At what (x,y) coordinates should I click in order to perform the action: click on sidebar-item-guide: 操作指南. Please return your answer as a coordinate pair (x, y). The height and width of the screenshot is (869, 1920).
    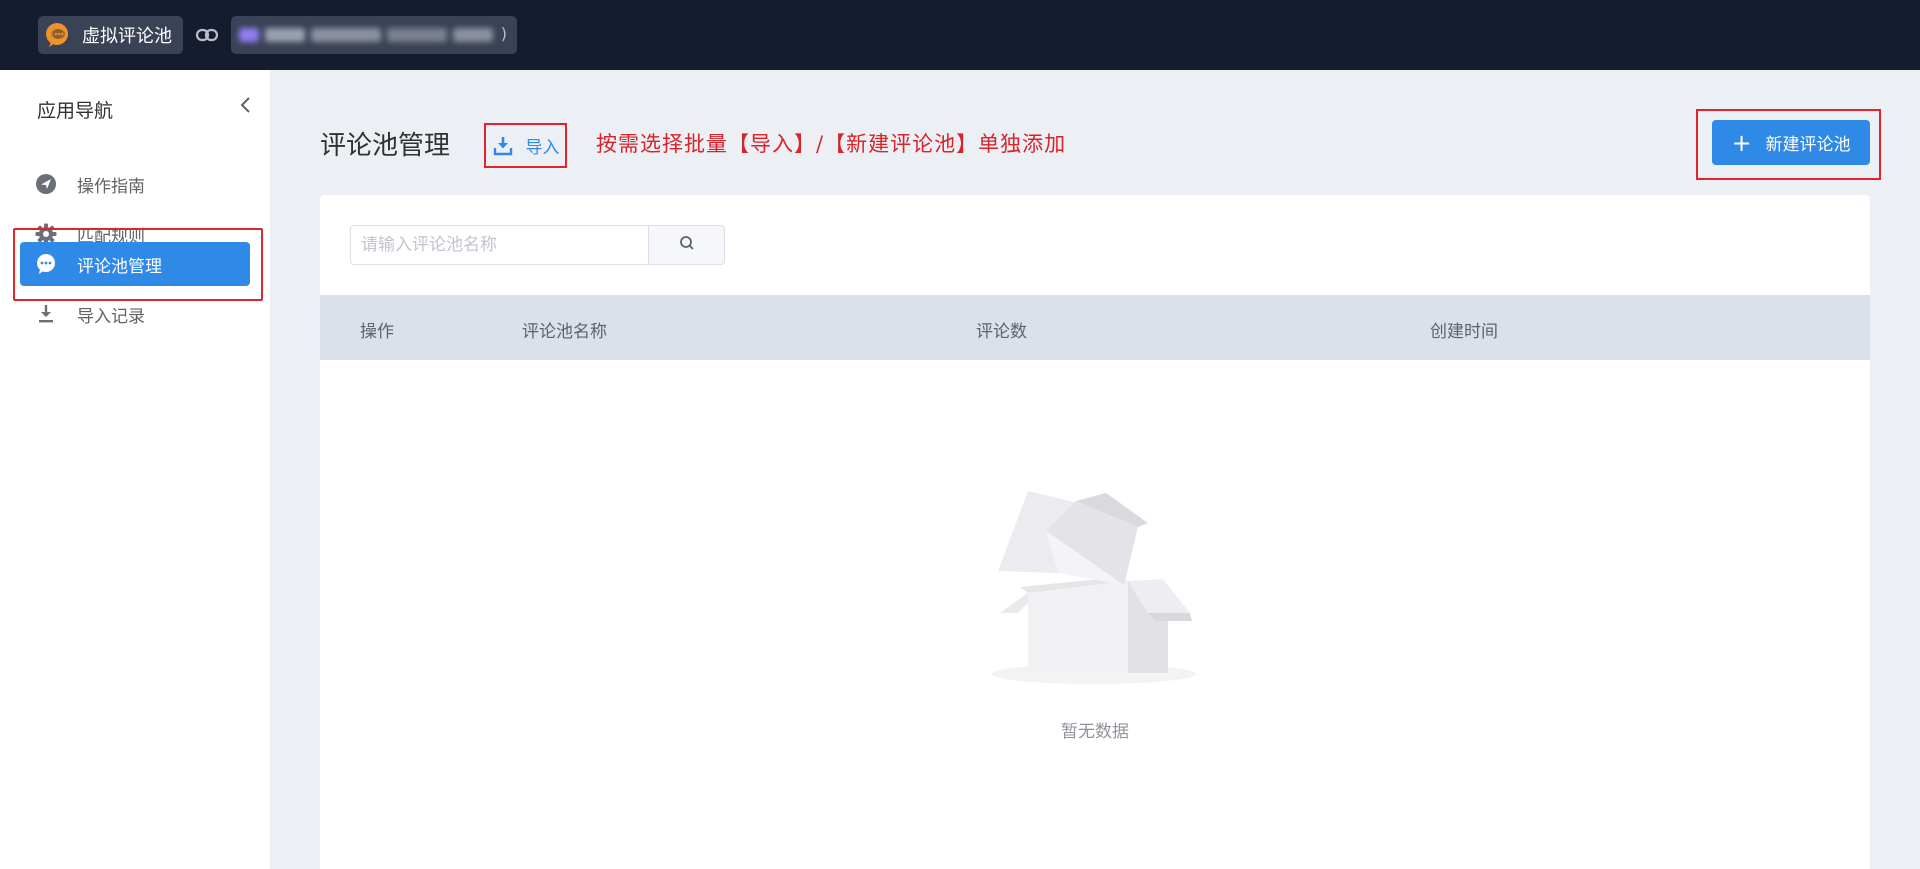
    Looking at the image, I should click on (135, 184).